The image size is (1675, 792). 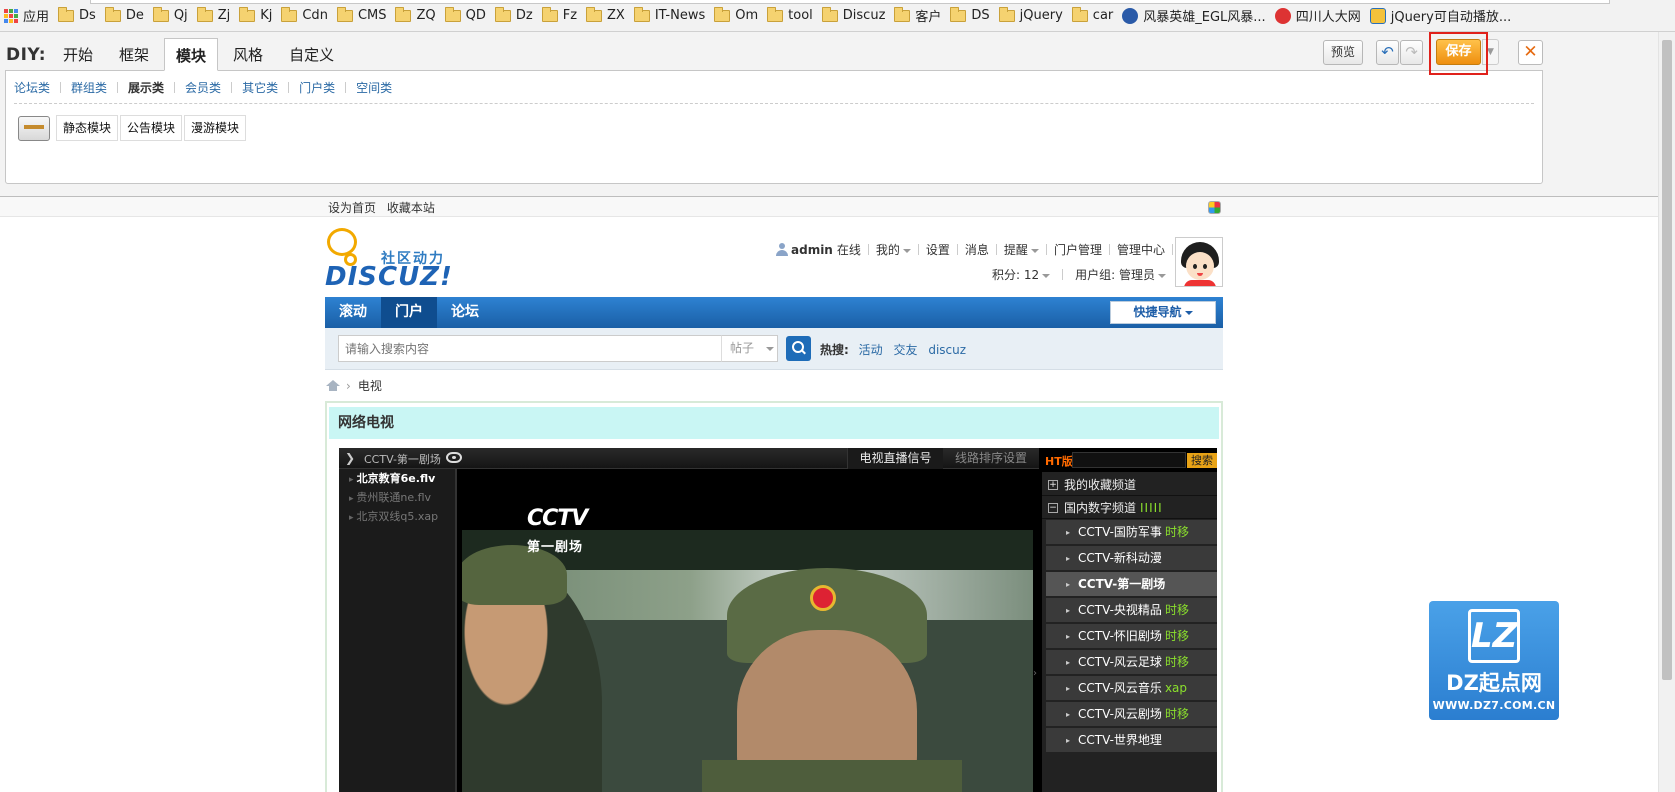 I want to click on tab-frame: 框架, so click(x=134, y=54).